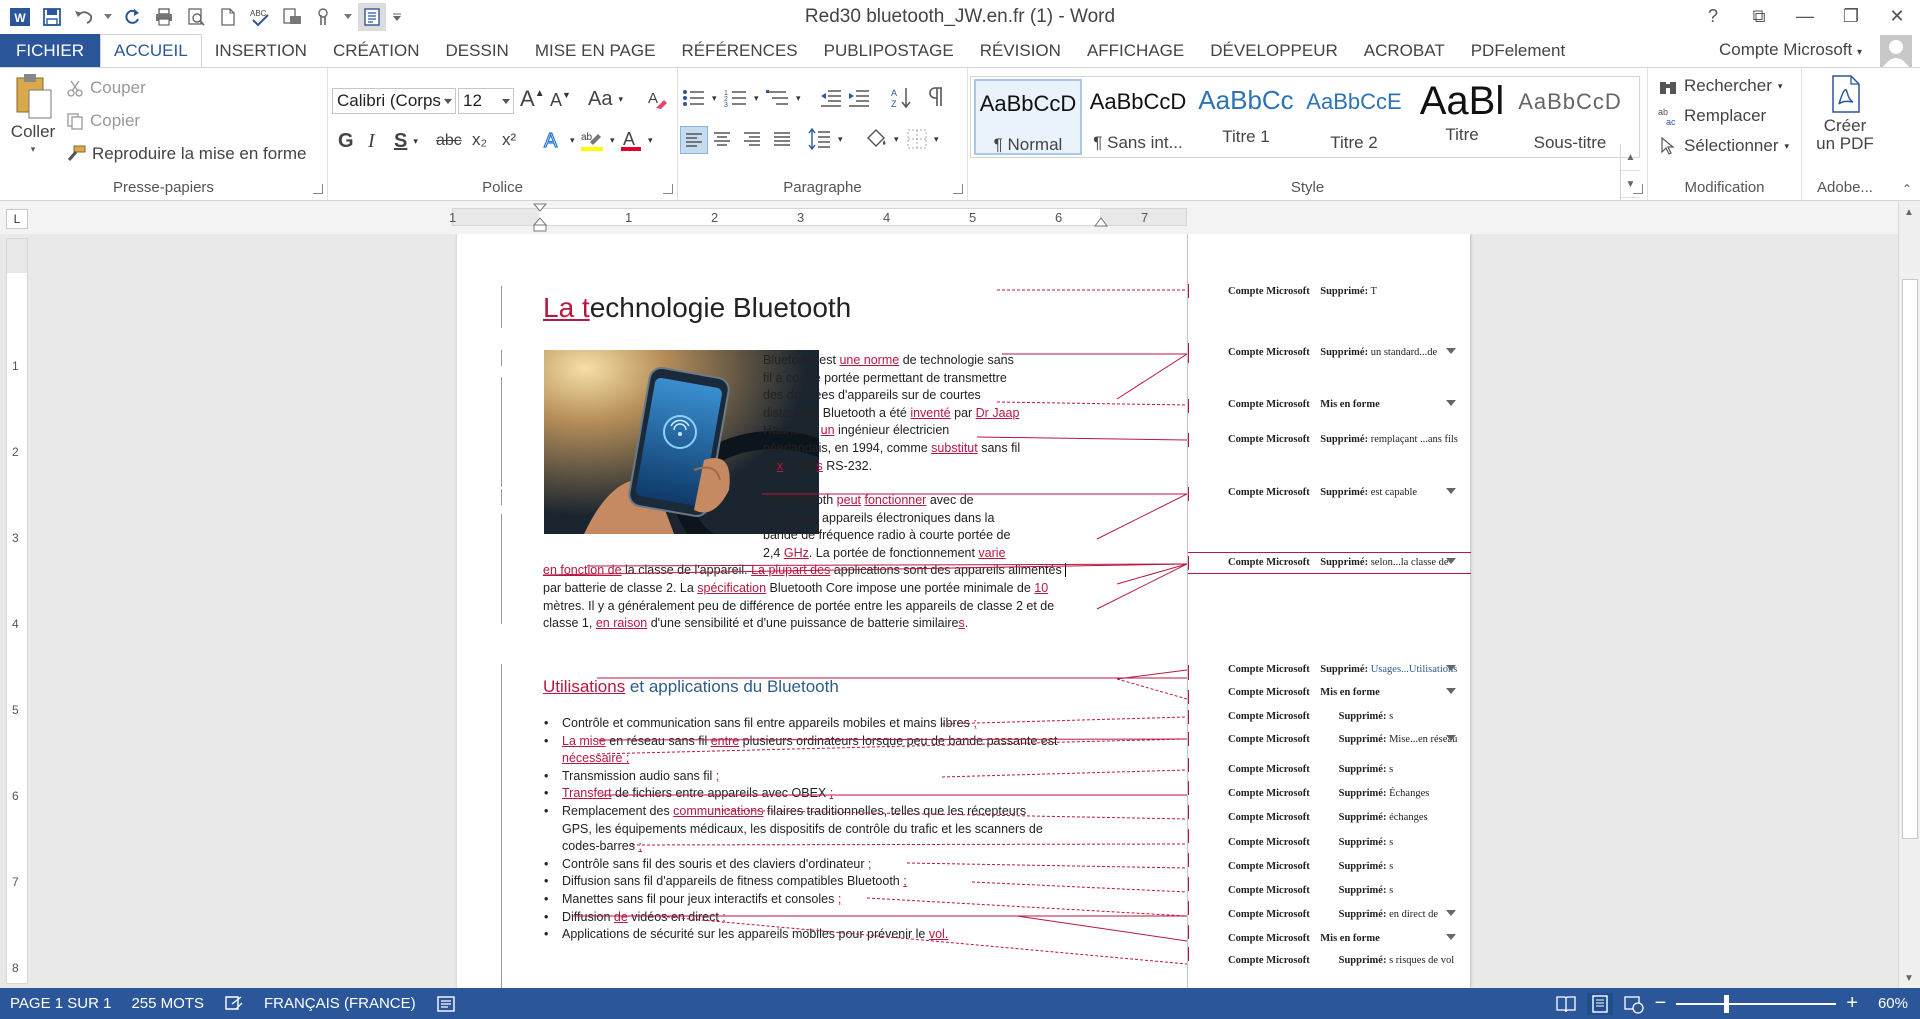  I want to click on zoom-level: 60%, so click(1888, 1003).